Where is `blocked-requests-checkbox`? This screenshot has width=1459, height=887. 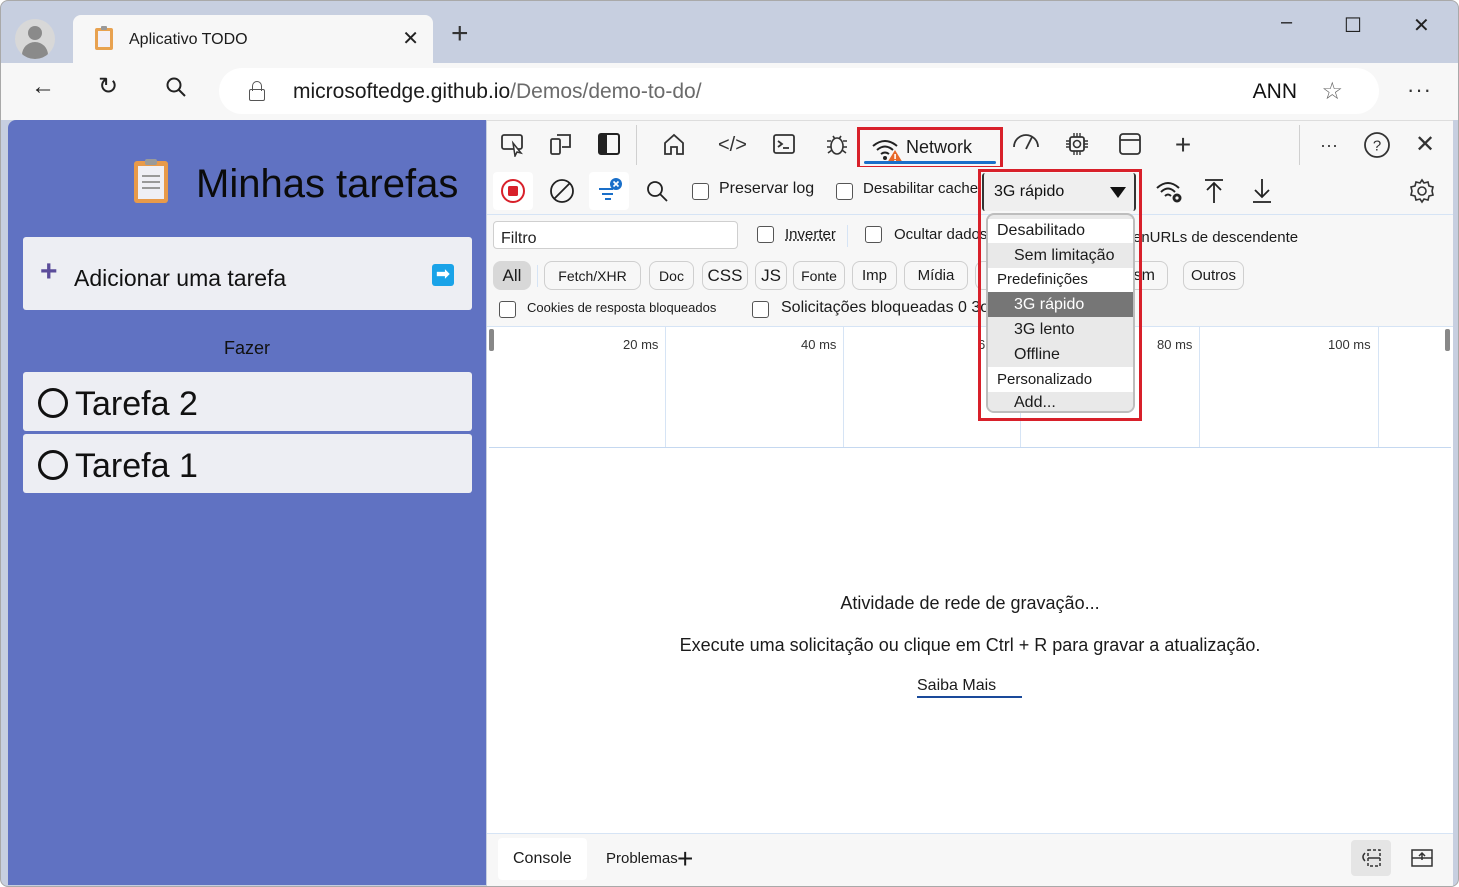 blocked-requests-checkbox is located at coordinates (760, 309).